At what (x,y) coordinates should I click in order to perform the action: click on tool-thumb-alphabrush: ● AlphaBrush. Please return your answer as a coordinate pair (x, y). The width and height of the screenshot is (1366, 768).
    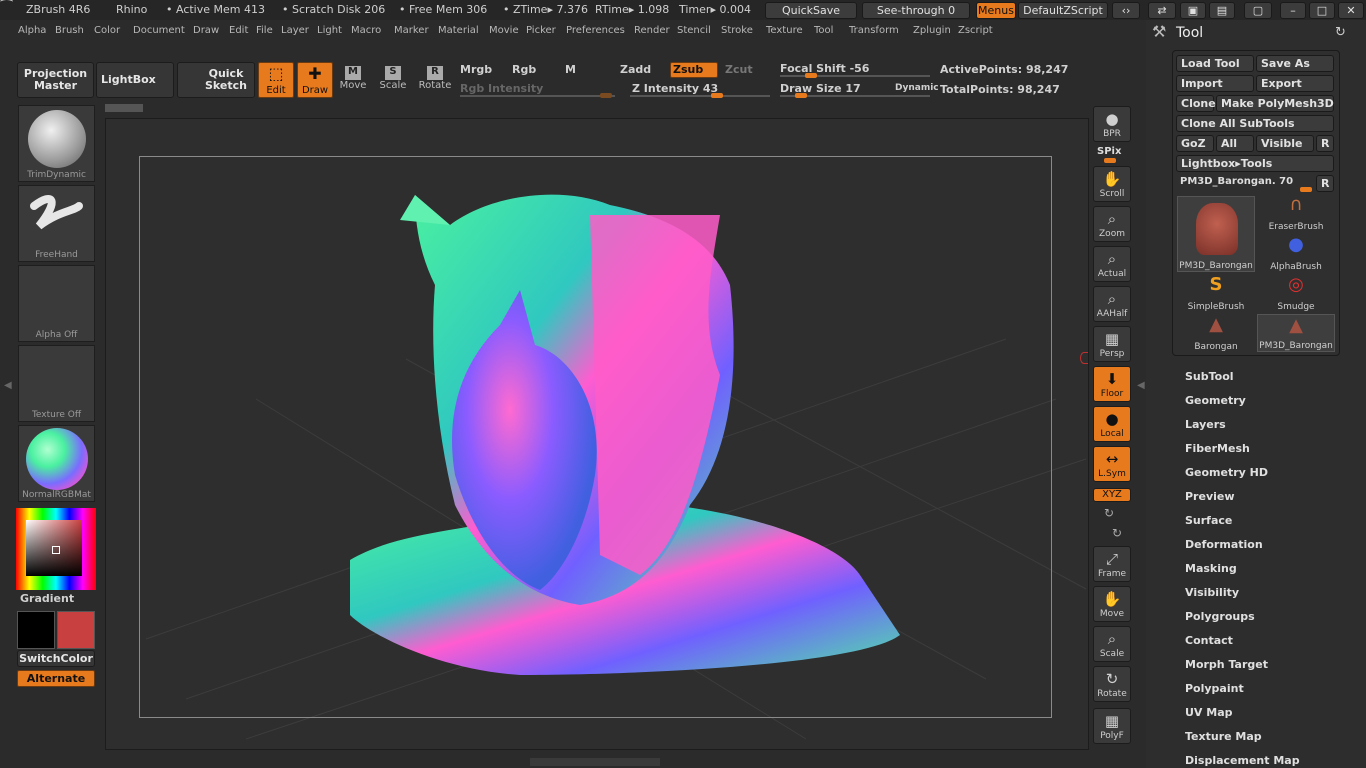
    Looking at the image, I should click on (1296, 253).